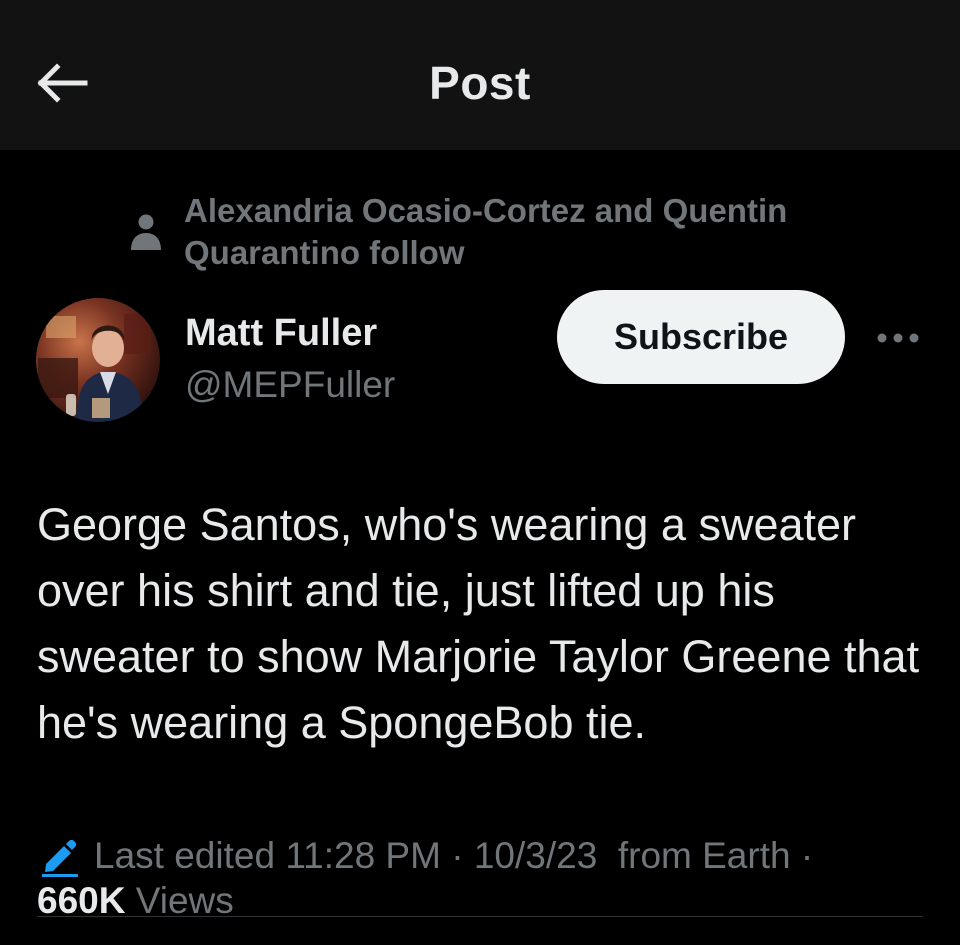 The image size is (960, 945). I want to click on author-name: Matt Fuller, so click(281, 333).